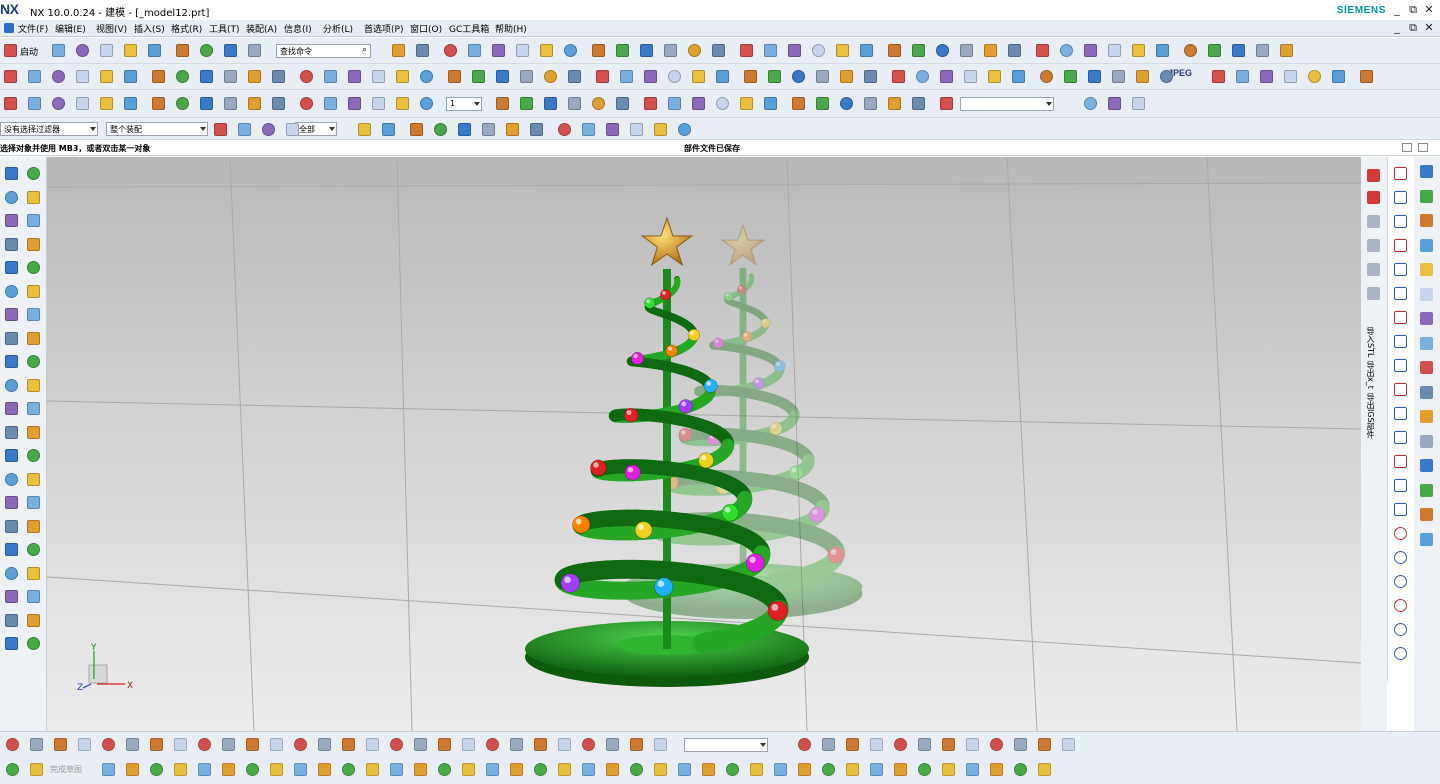 Image resolution: width=1440 pixels, height=784 pixels. I want to click on menu-item: 分析(L), so click(338, 28).